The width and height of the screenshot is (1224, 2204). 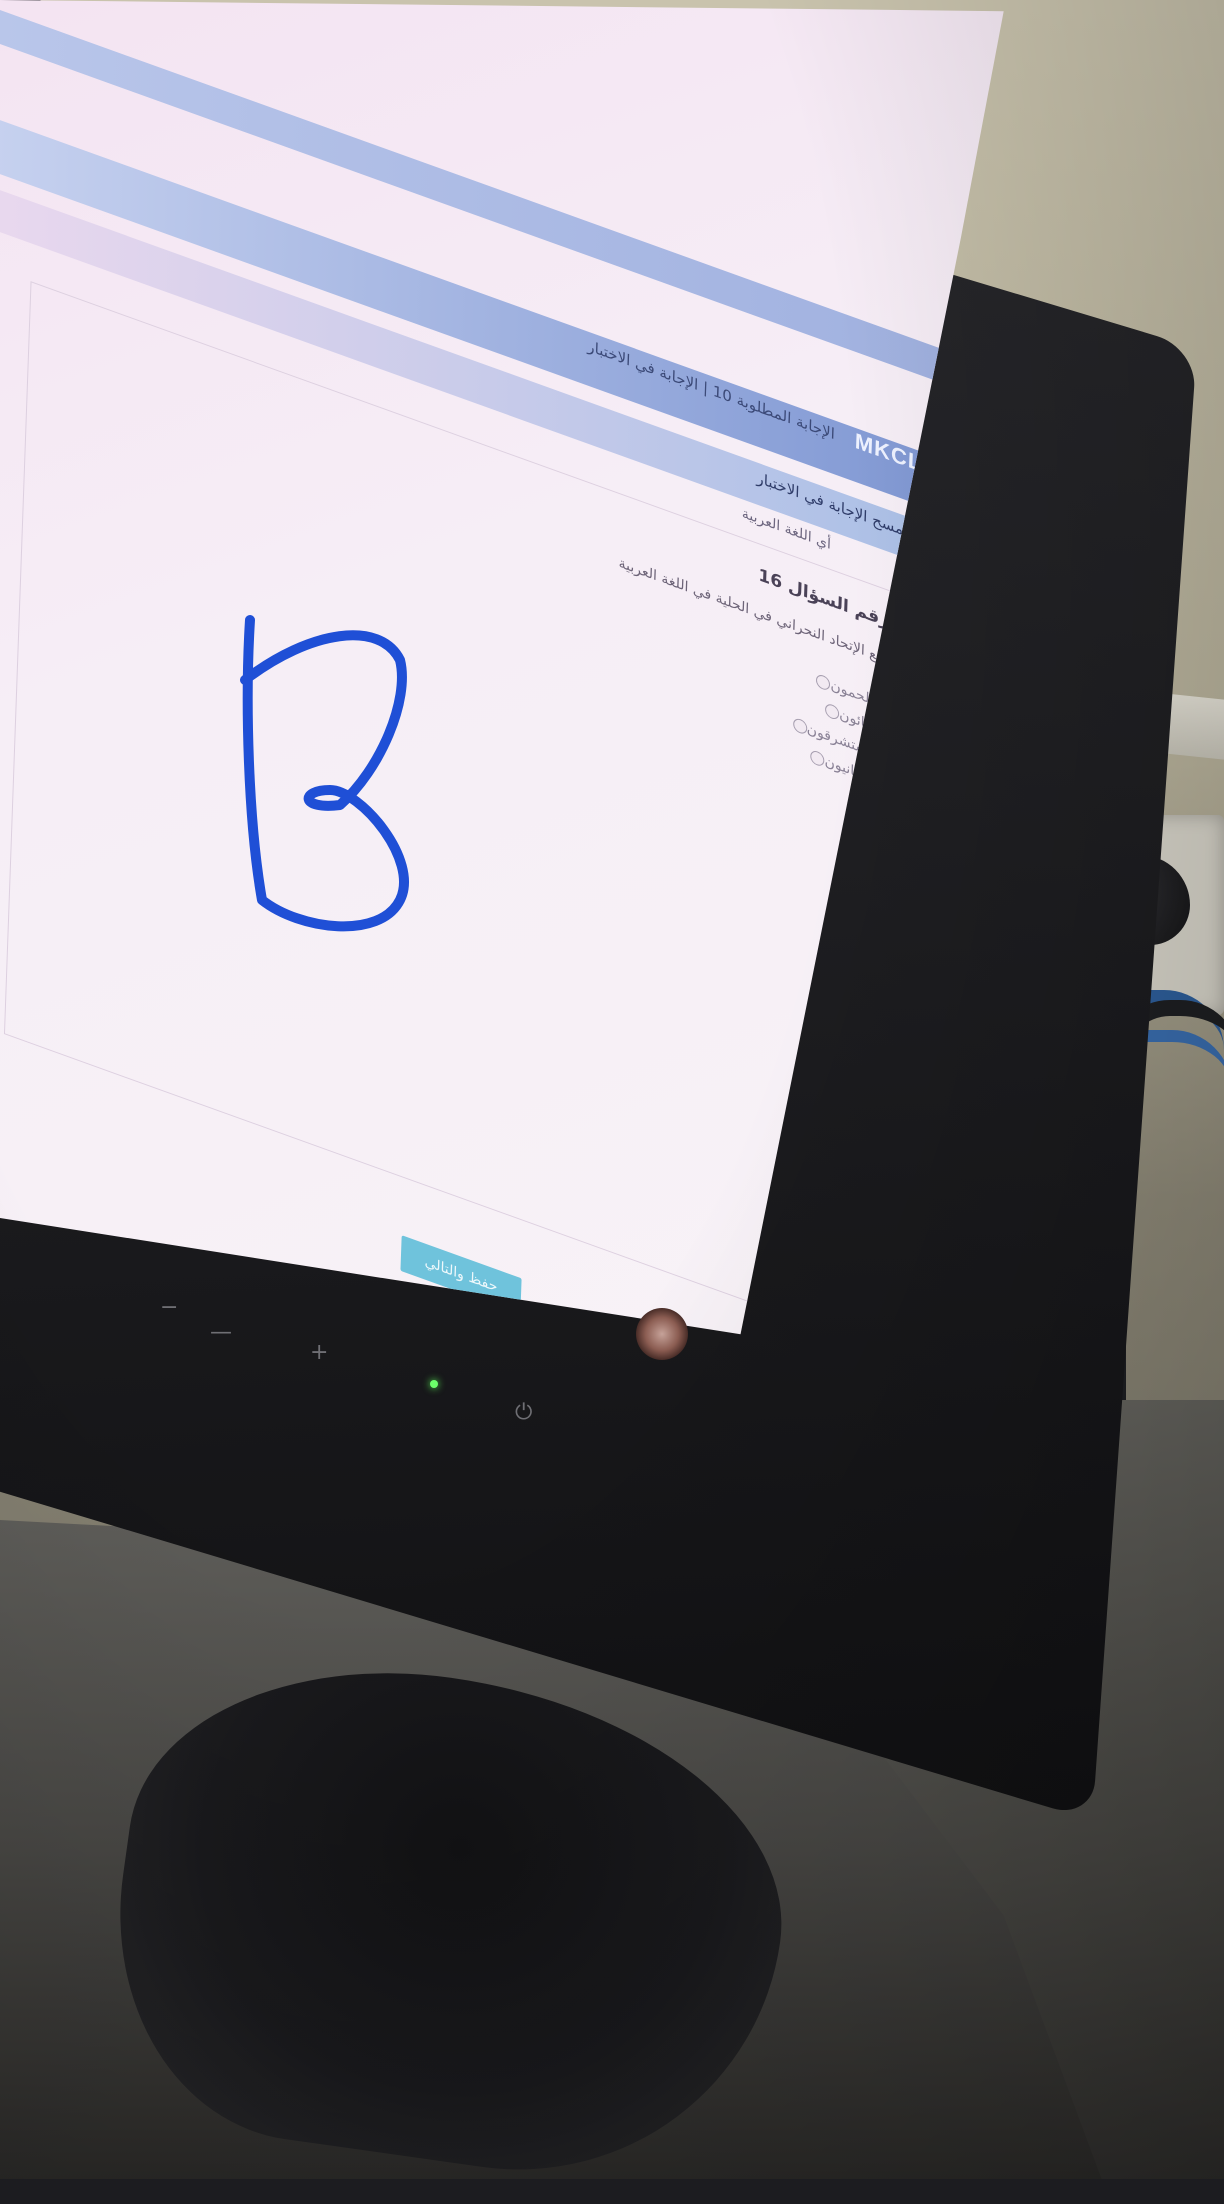 I want to click on power-led, so click(x=434, y=1384).